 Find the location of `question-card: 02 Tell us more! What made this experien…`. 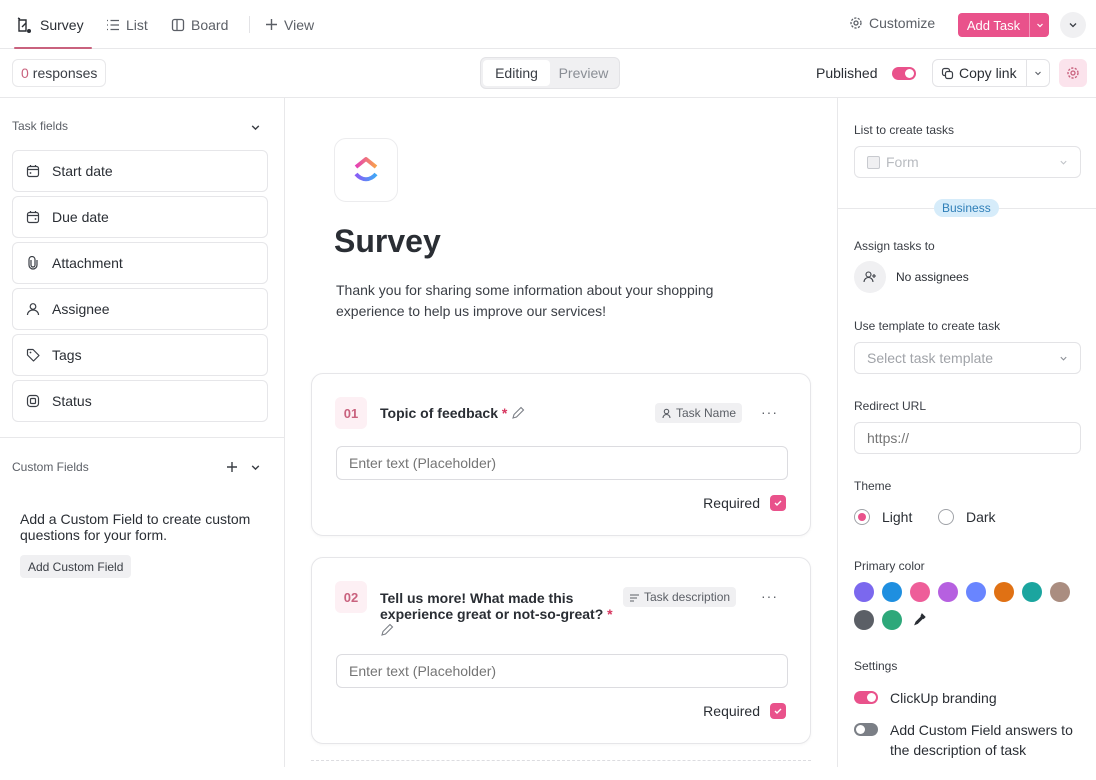

question-card: 02 Tell us more! What made this experien… is located at coordinates (561, 650).